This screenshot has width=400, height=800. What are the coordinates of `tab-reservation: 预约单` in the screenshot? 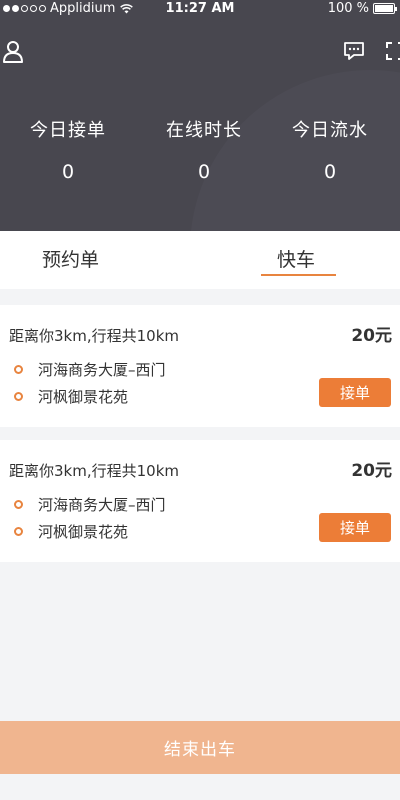 It's located at (70, 258).